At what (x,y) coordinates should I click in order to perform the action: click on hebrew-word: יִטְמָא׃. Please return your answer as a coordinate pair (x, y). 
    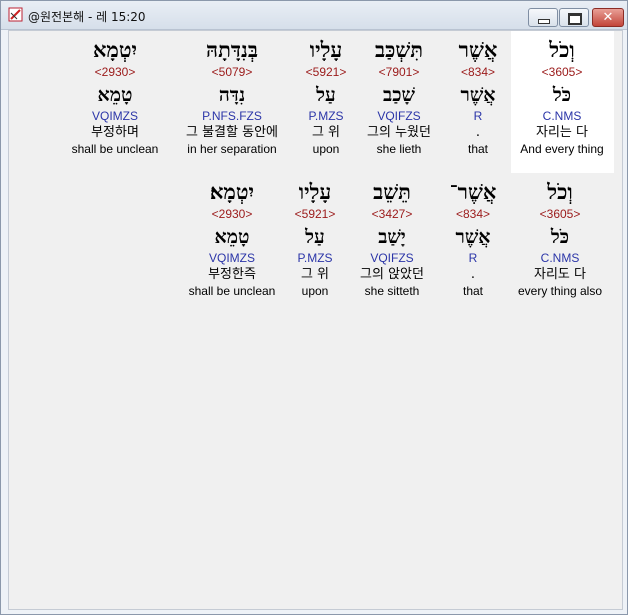
    Looking at the image, I should click on (232, 191).